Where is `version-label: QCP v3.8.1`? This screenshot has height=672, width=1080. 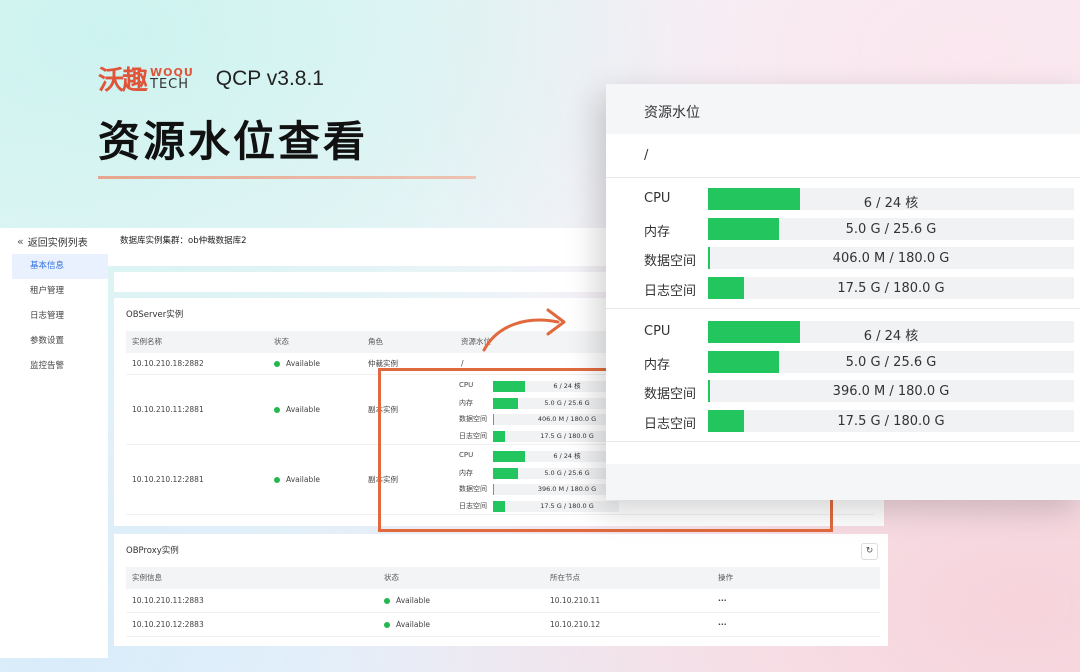 version-label: QCP v3.8.1 is located at coordinates (269, 78).